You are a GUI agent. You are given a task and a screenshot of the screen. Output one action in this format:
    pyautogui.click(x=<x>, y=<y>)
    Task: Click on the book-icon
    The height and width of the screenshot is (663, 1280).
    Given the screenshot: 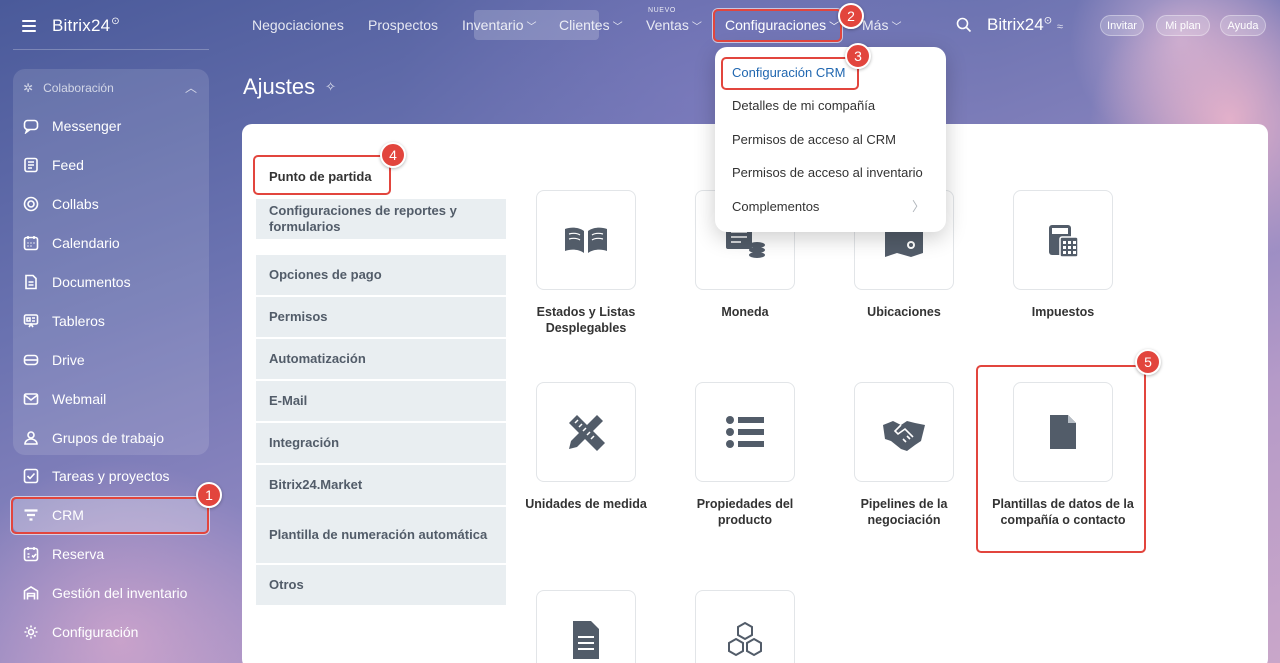 What is the action you would take?
    pyautogui.click(x=586, y=240)
    